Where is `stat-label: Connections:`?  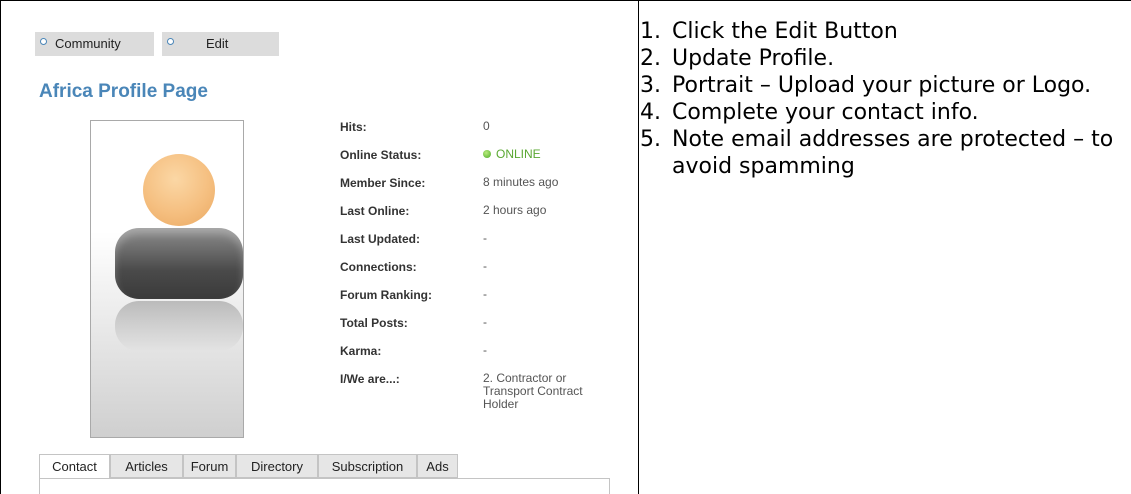
stat-label: Connections: is located at coordinates (378, 267).